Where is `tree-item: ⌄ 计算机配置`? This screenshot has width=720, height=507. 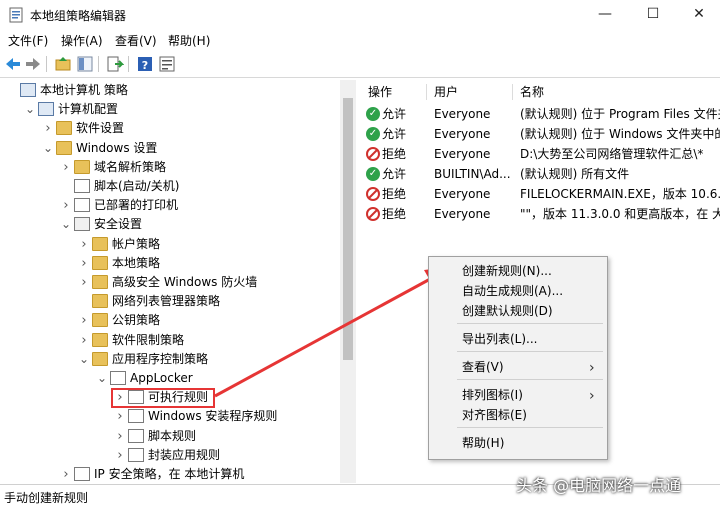 tree-item: ⌄ 计算机配置 is located at coordinates (170, 109).